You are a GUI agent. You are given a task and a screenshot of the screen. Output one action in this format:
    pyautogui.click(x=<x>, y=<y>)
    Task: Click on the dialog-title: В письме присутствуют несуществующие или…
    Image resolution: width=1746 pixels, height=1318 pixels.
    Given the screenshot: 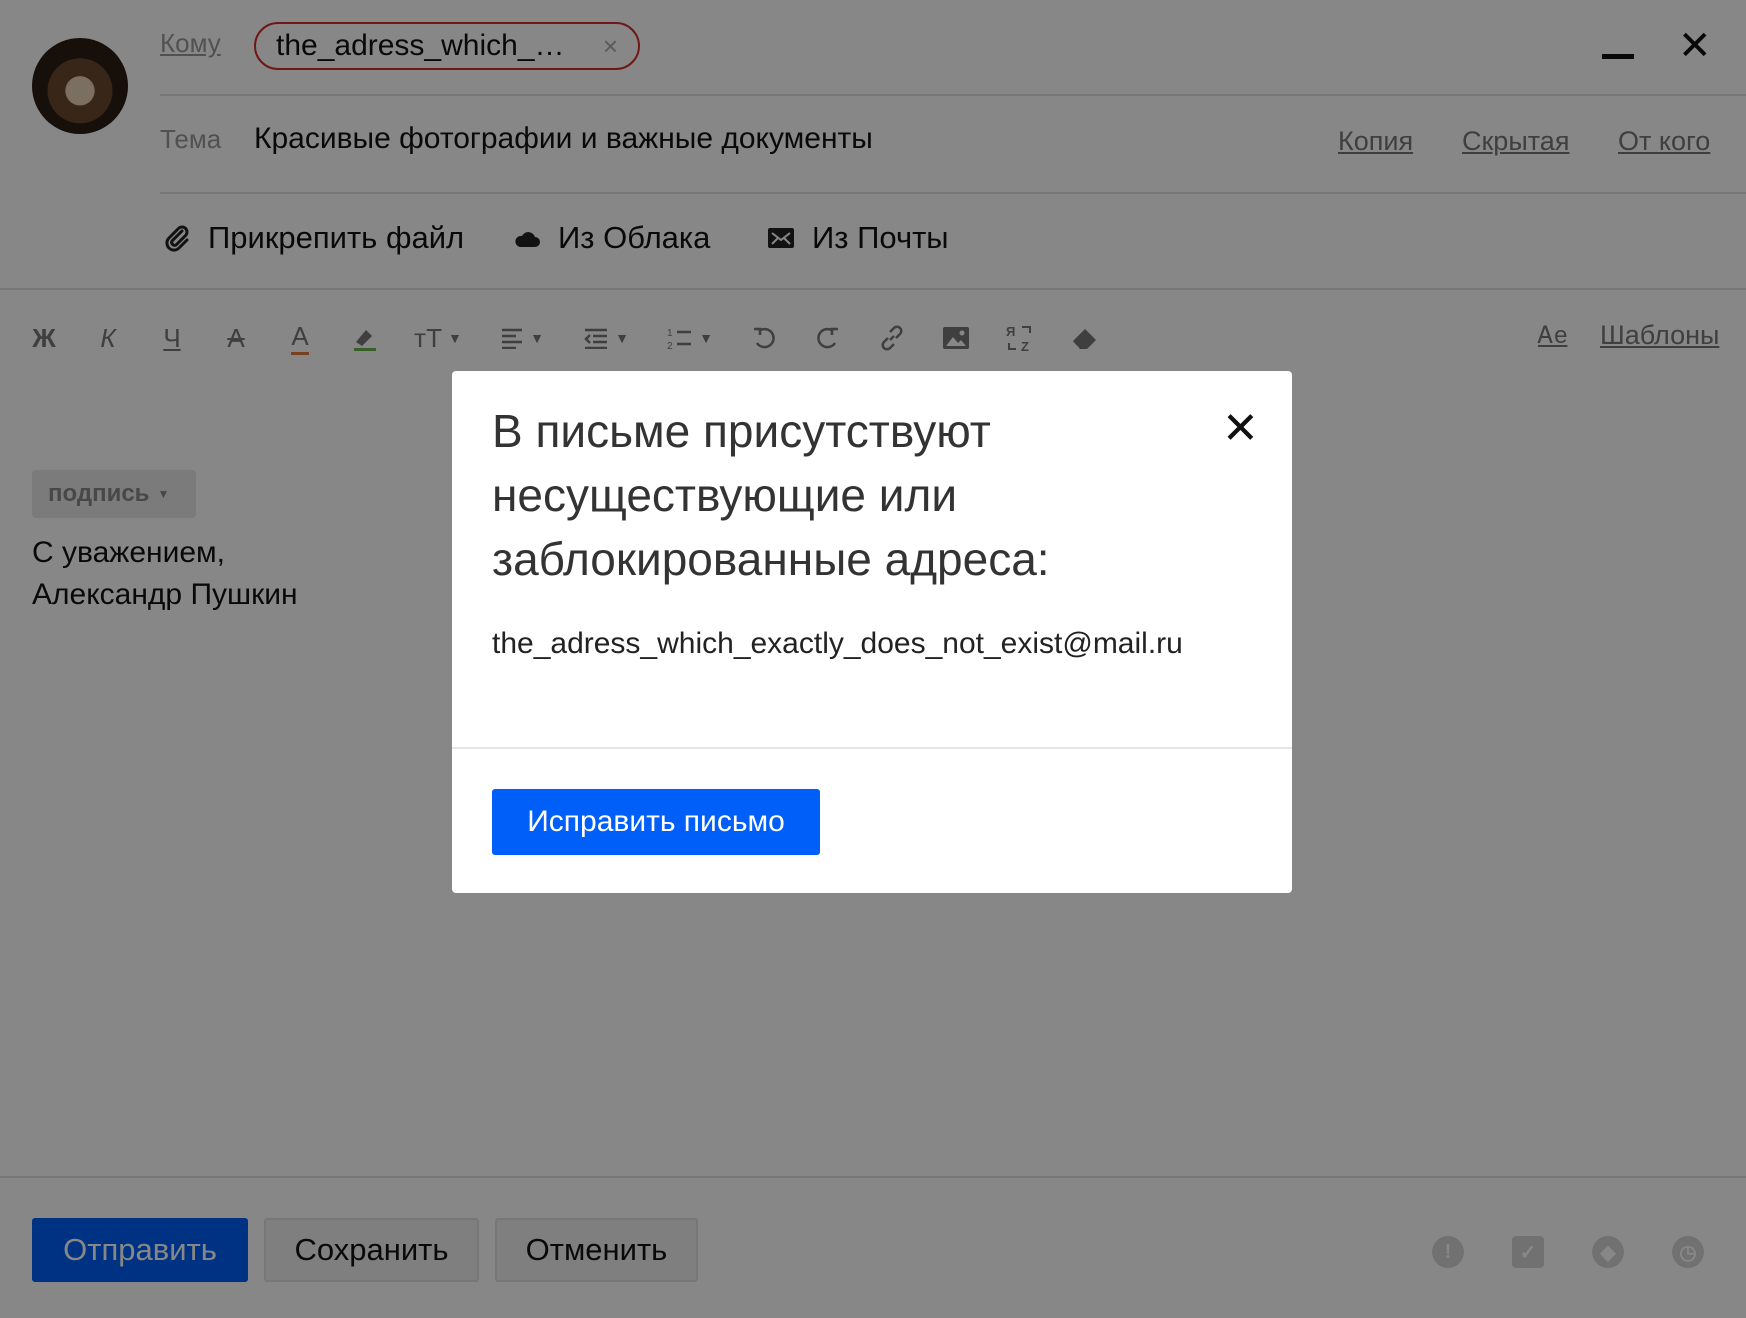 What is the action you would take?
    pyautogui.click(x=771, y=495)
    